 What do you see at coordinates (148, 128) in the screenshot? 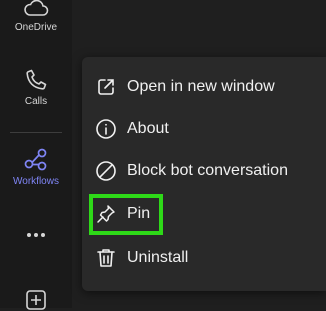
I see `menu-item-label: About` at bounding box center [148, 128].